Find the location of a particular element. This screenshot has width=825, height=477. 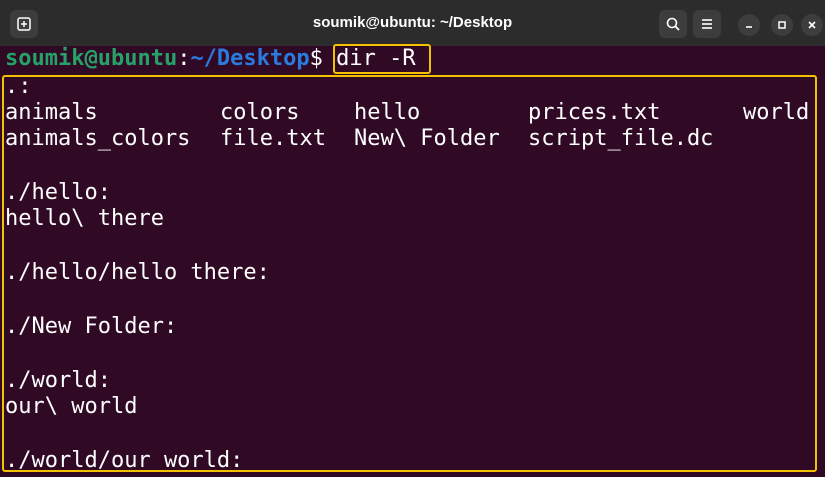

search-icon is located at coordinates (673, 24).